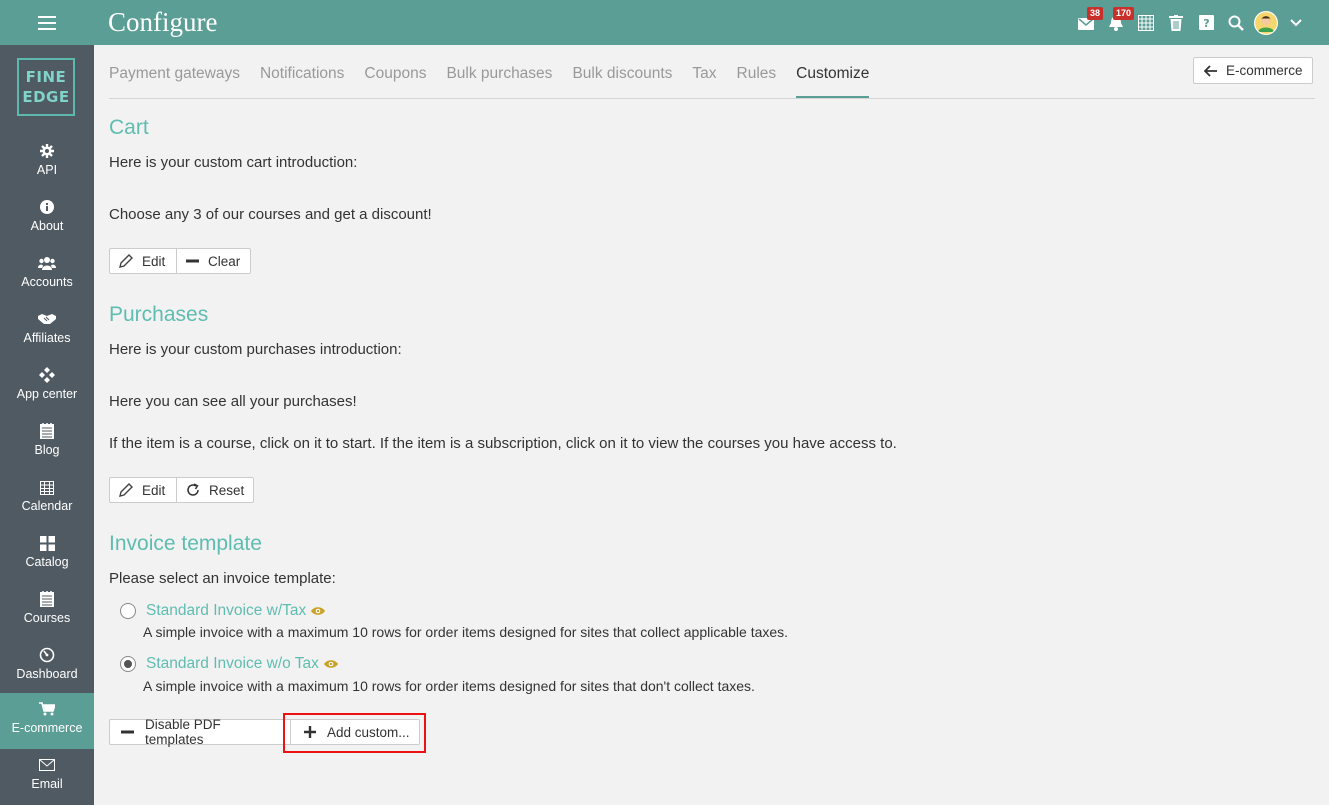  I want to click on invoice-option-with-tax-radio, so click(128, 611).